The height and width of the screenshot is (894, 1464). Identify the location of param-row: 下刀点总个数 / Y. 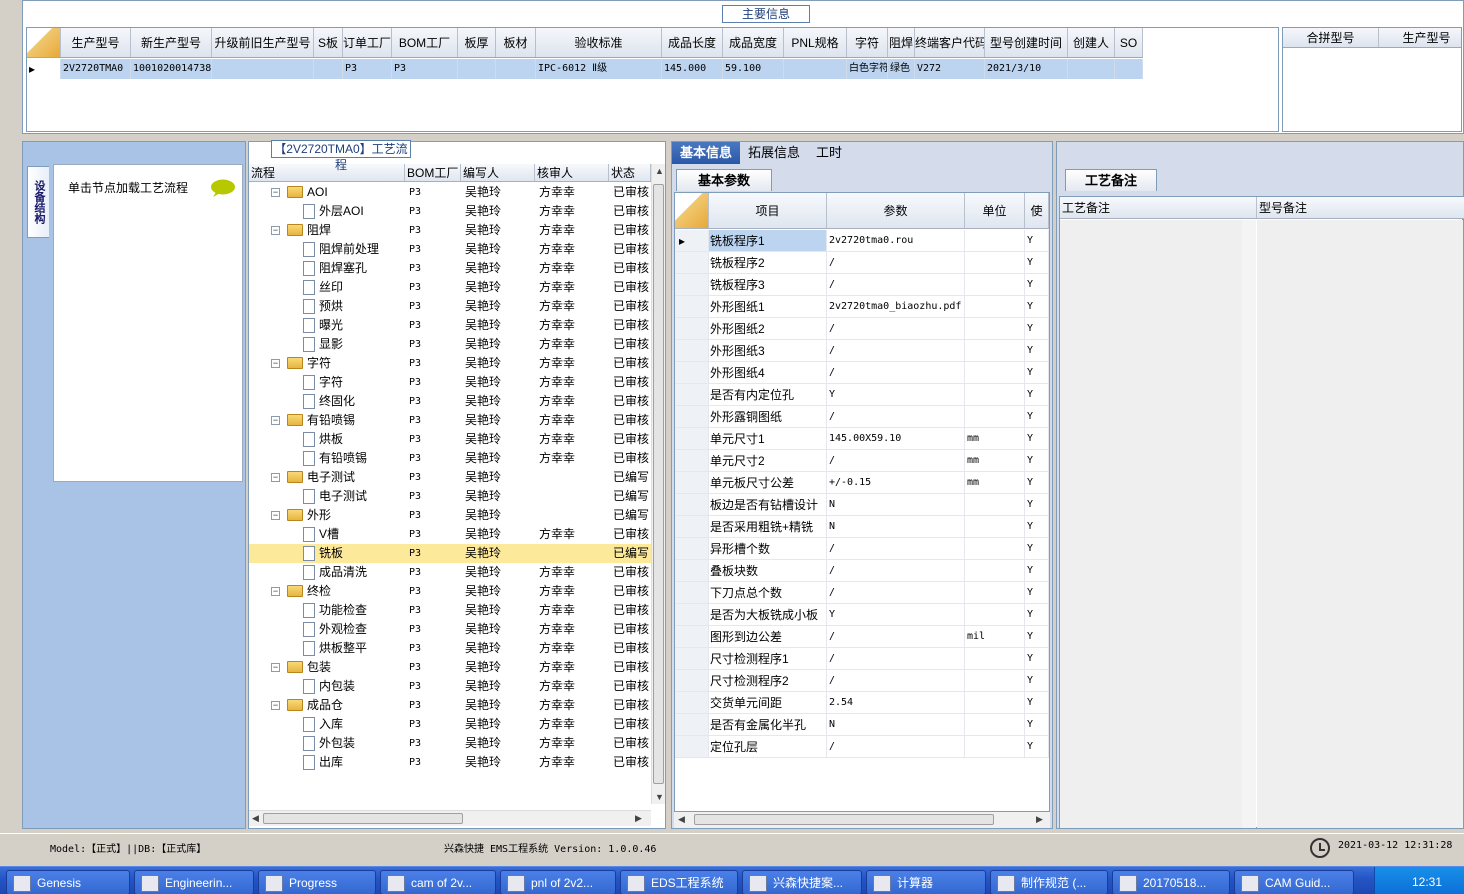
(862, 593).